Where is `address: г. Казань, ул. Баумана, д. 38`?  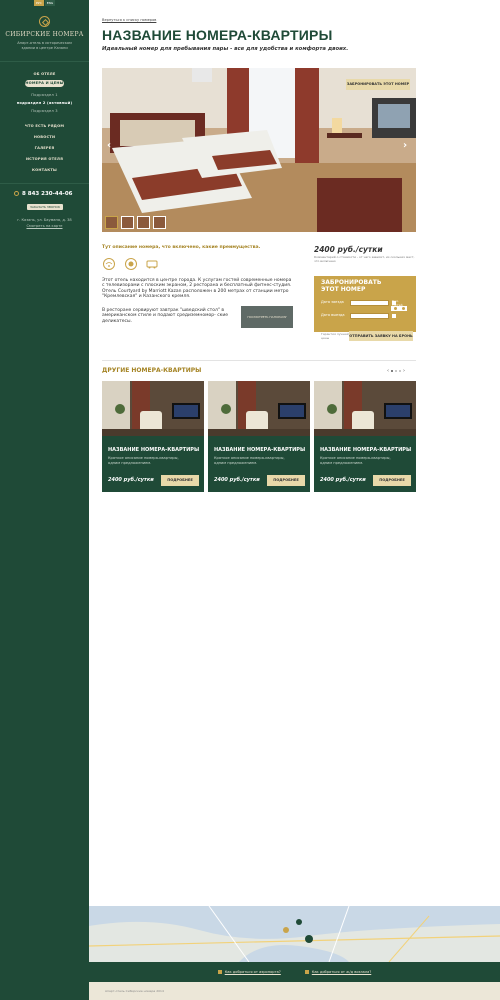
address: г. Казань, ул. Баумана, д. 38 is located at coordinates (44, 220).